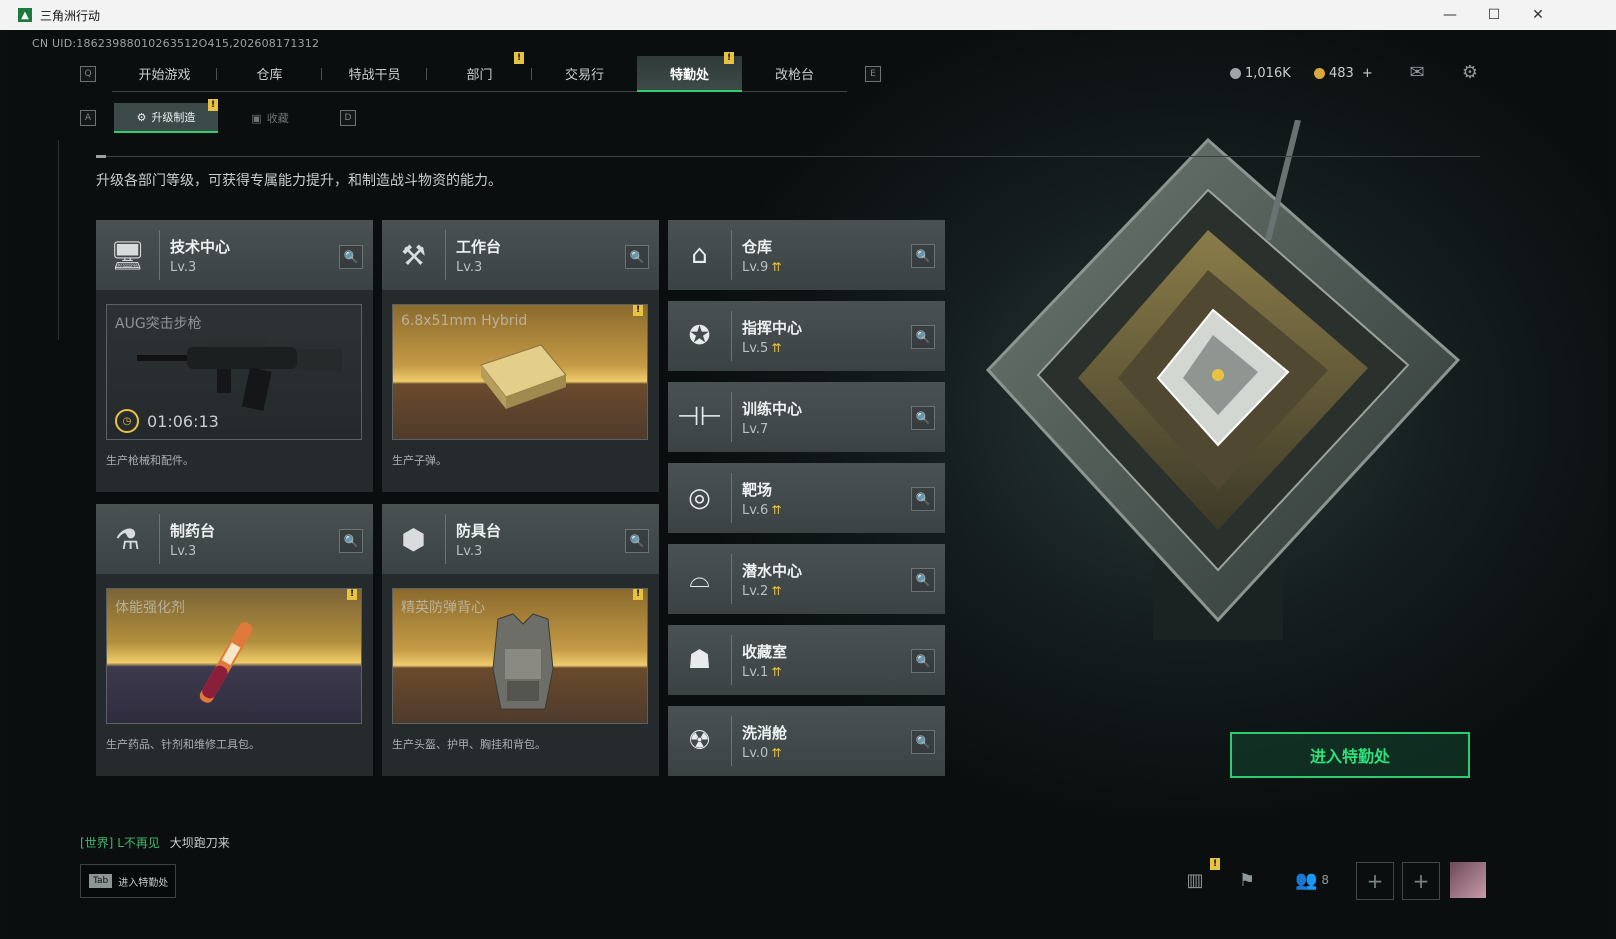 This screenshot has width=1616, height=939. I want to click on sub-navigation: A ⚙ 升级制造 ! ▣ 收藏 D, so click(218, 116).